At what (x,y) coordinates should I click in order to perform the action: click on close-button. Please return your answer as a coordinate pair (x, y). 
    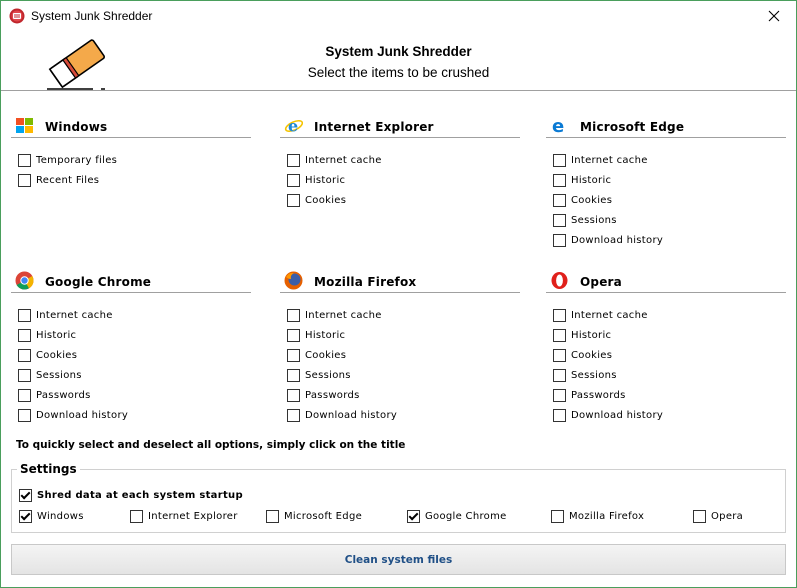
    Looking at the image, I should click on (774, 16).